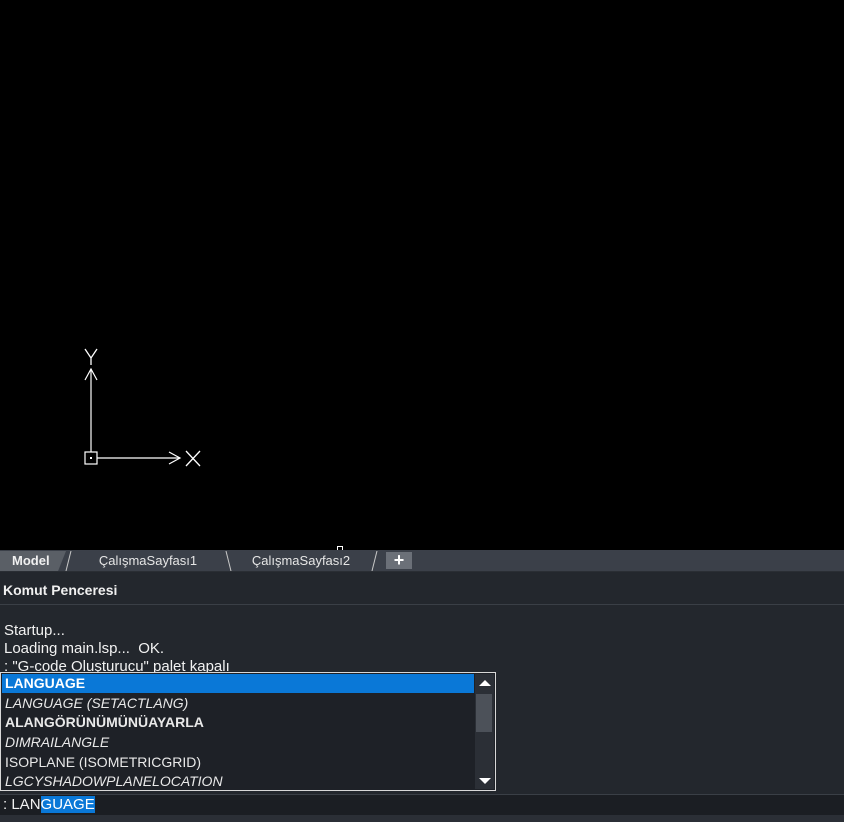 The image size is (844, 822). I want to click on ucs-x-label, so click(193, 458).